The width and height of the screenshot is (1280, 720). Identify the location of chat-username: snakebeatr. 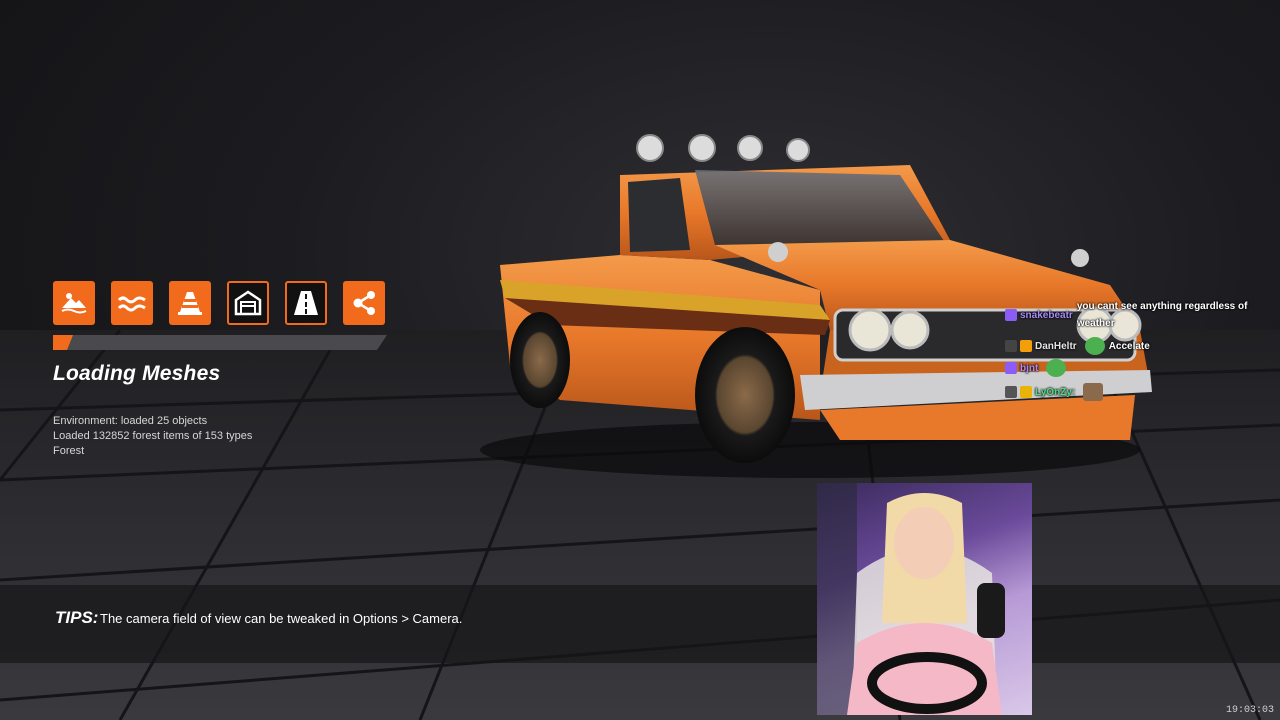
(1046, 315).